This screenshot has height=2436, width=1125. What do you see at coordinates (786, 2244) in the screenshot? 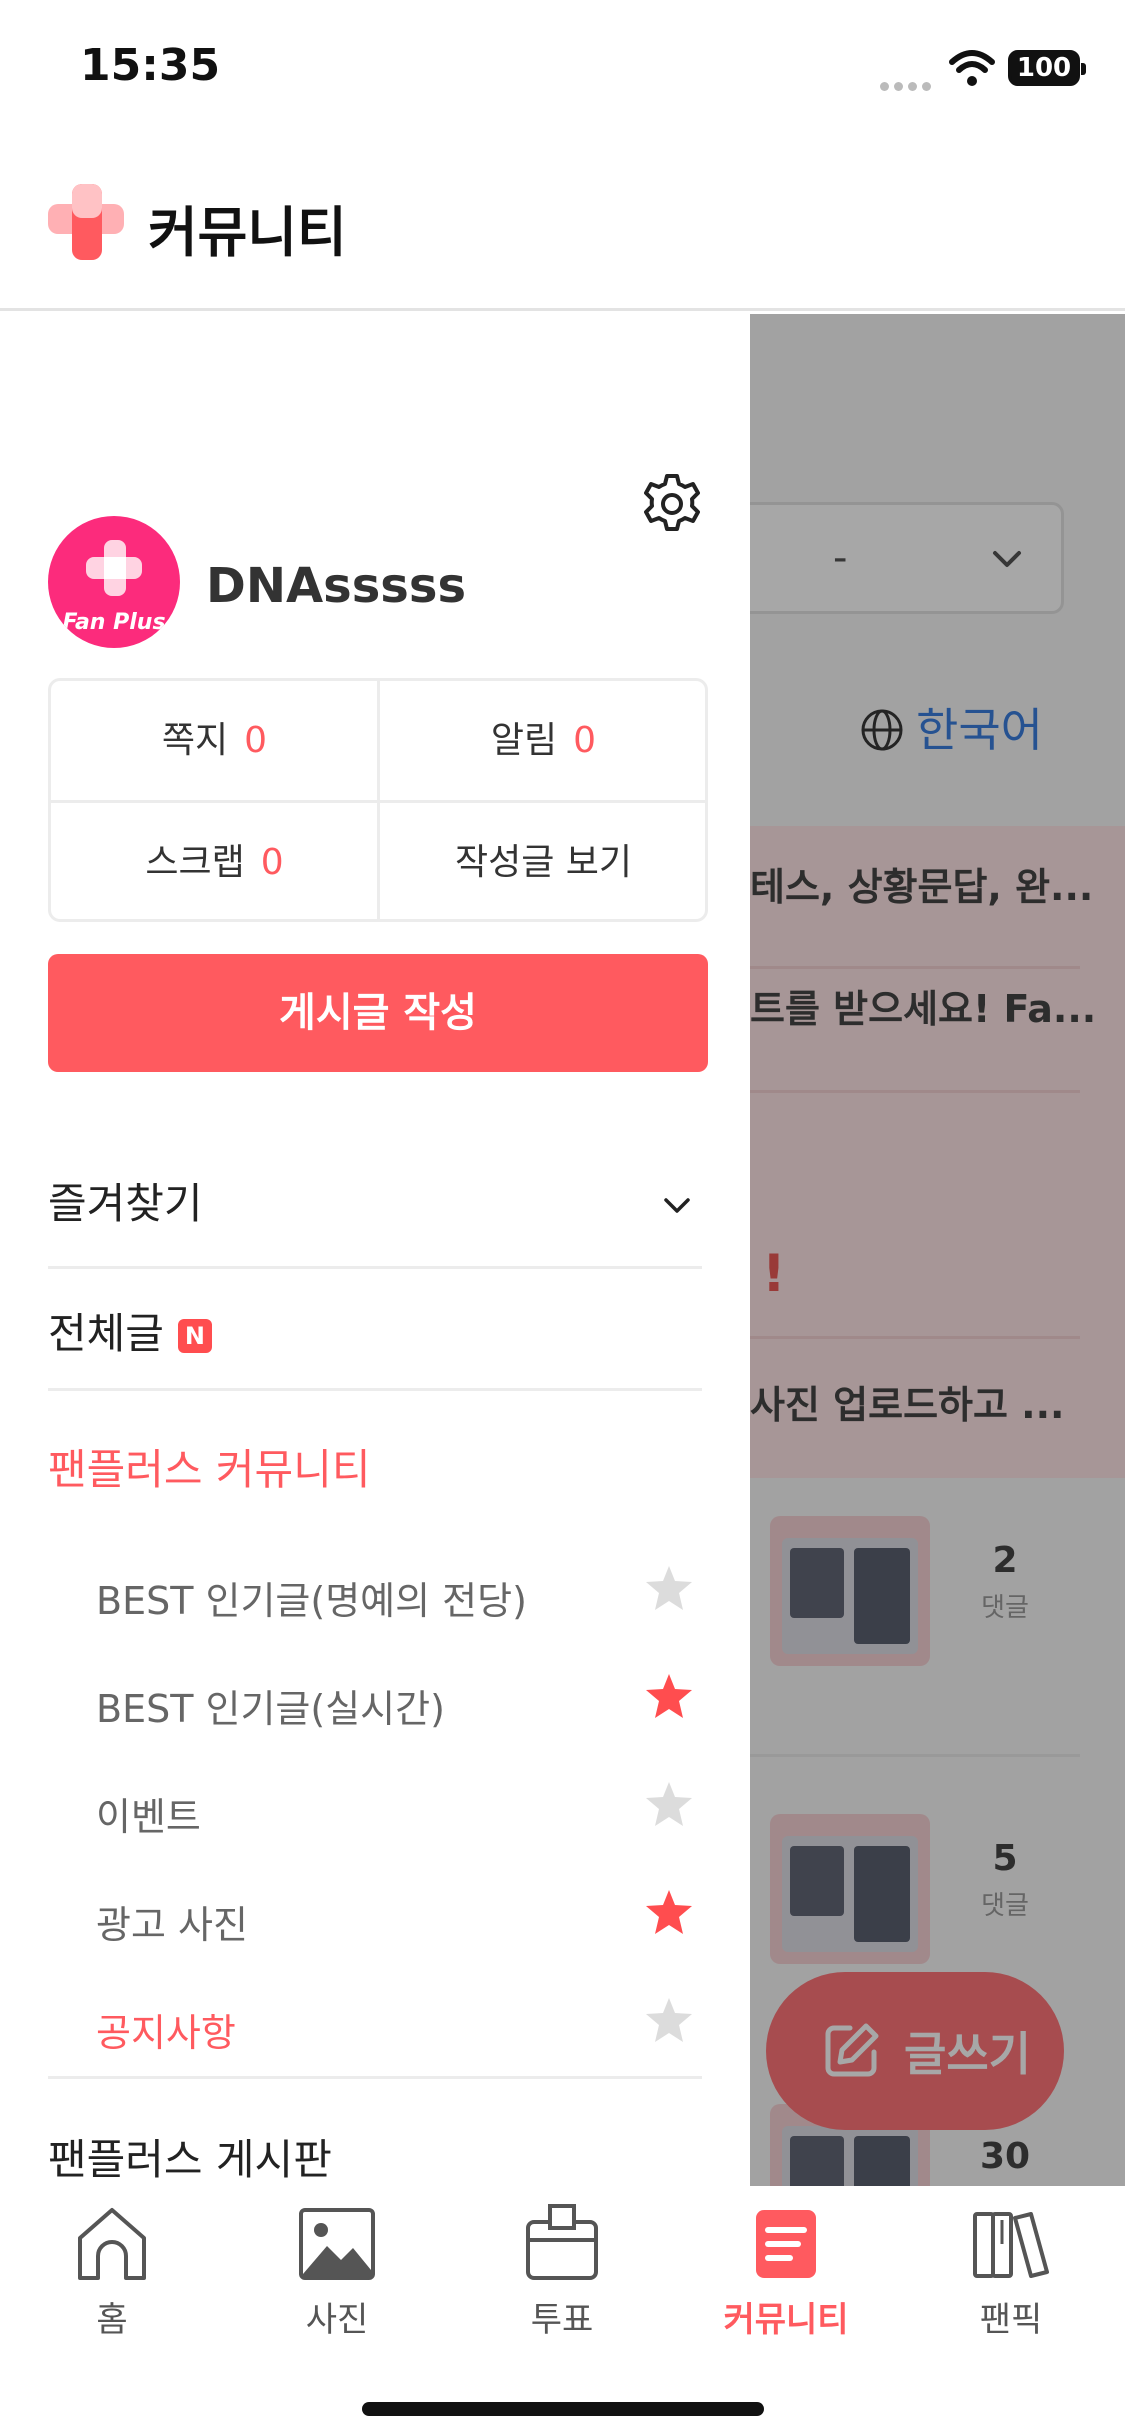
I see `community-icon` at bounding box center [786, 2244].